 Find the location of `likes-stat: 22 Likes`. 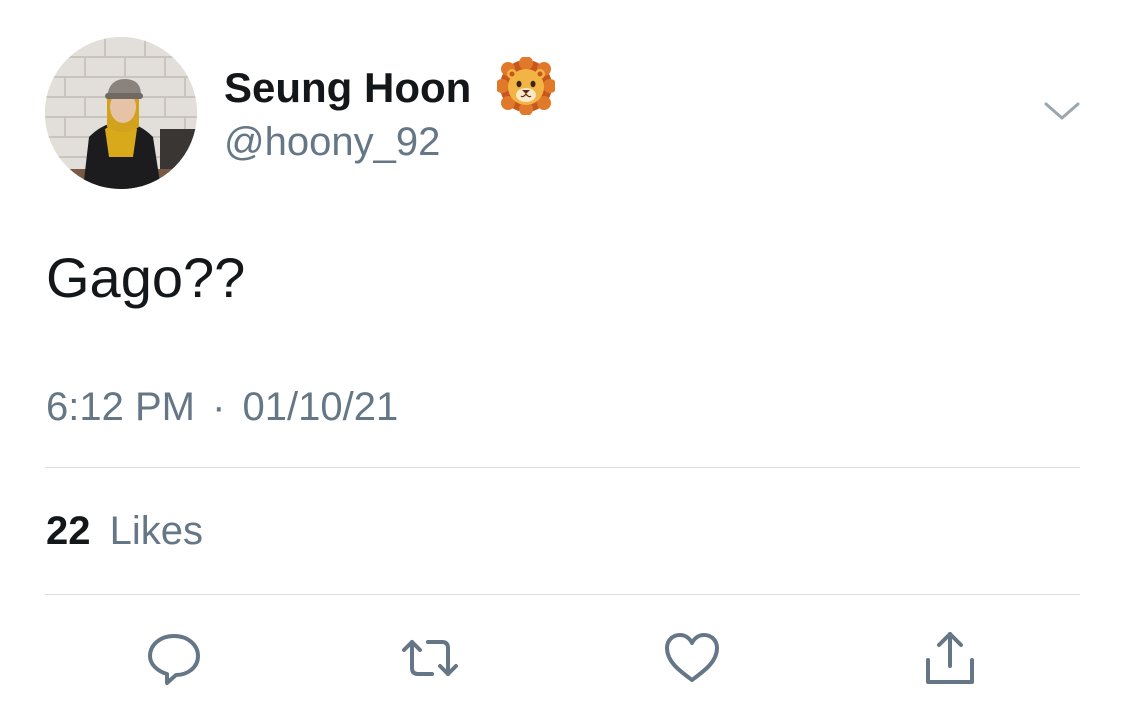

likes-stat: 22 Likes is located at coordinates (124, 531).